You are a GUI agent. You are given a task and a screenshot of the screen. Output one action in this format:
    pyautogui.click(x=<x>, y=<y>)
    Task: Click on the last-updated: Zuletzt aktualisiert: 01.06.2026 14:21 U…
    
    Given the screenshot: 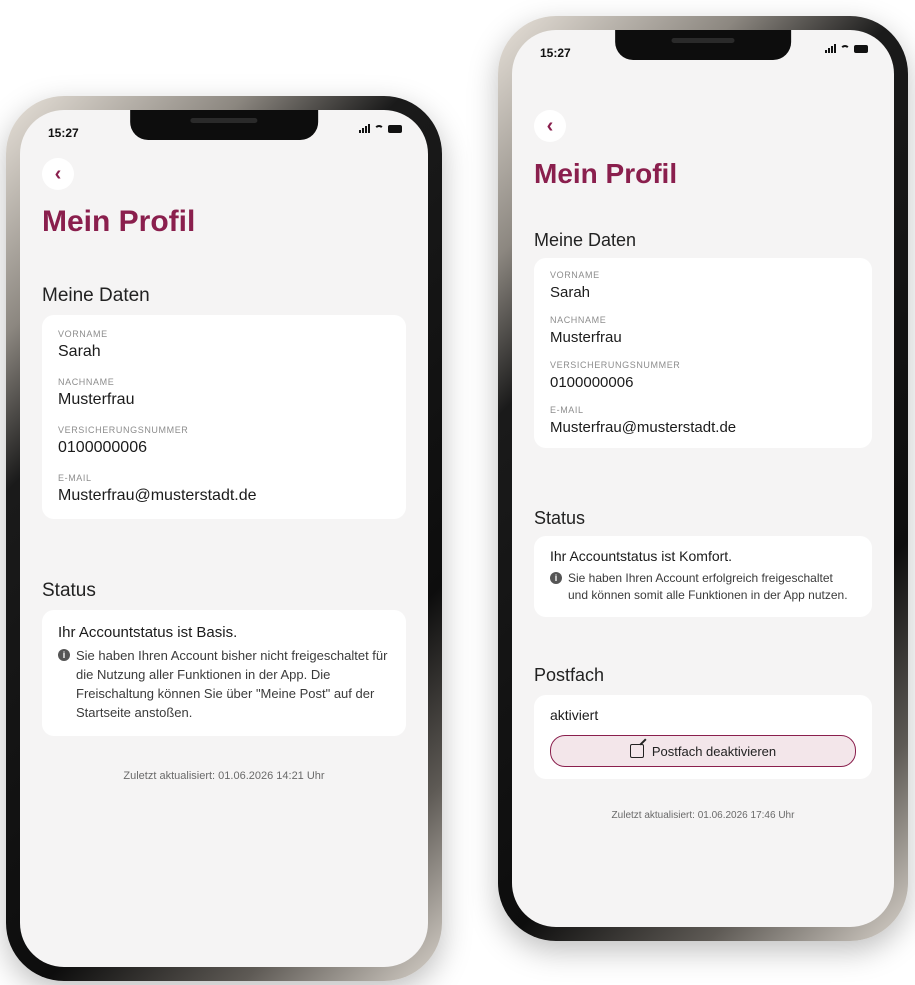 What is the action you would take?
    pyautogui.click(x=224, y=776)
    